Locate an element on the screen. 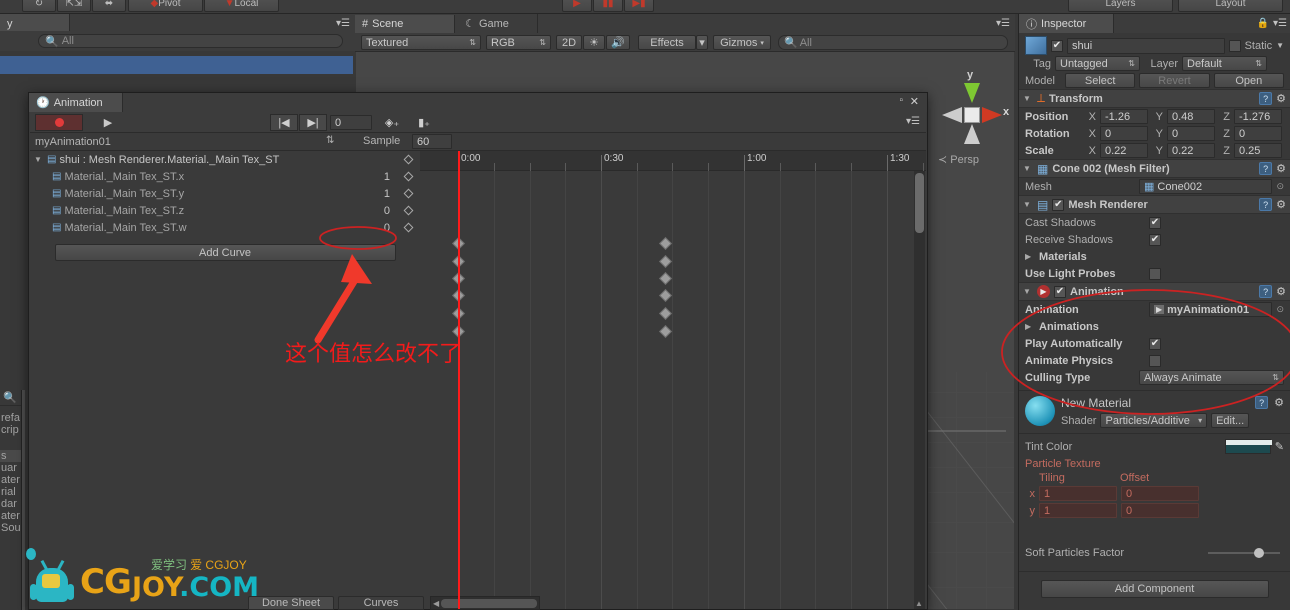 This screenshot has height=610, width=1290. layers-dropdown: Layers is located at coordinates (1120, 6).